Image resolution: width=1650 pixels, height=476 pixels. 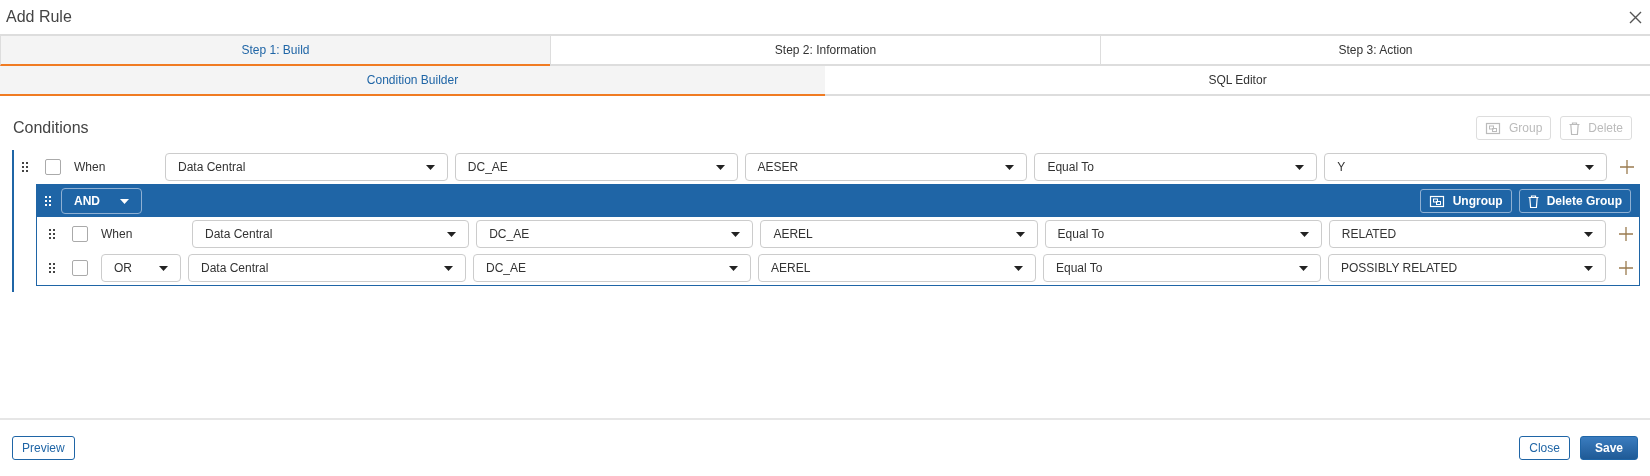 What do you see at coordinates (275, 51) in the screenshot?
I see `step-tab: Step 1: Build` at bounding box center [275, 51].